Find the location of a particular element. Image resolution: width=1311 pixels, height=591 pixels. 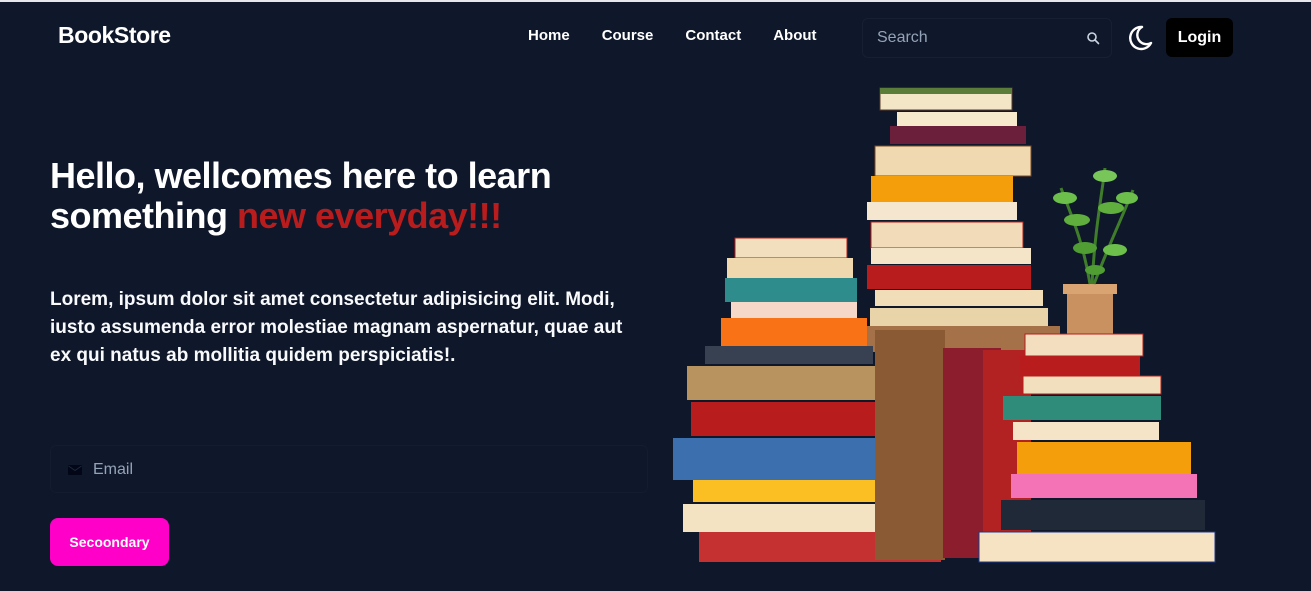

search-input is located at coordinates (977, 38).